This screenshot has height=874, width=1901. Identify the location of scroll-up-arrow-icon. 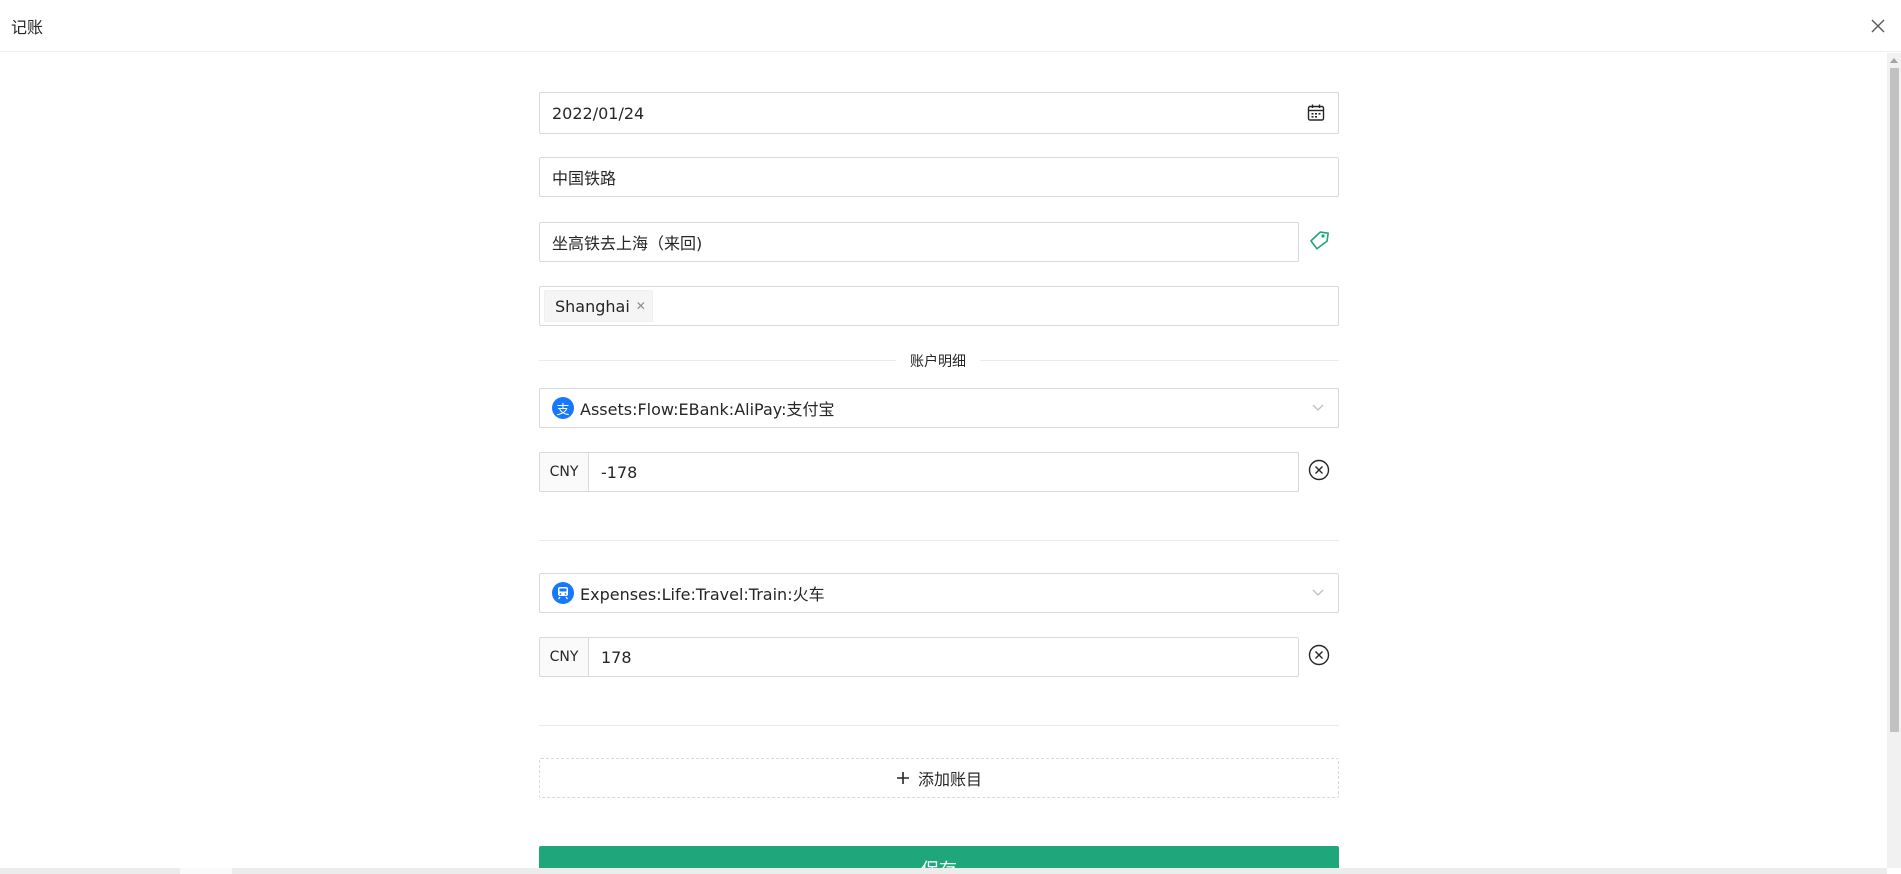
(1894, 60).